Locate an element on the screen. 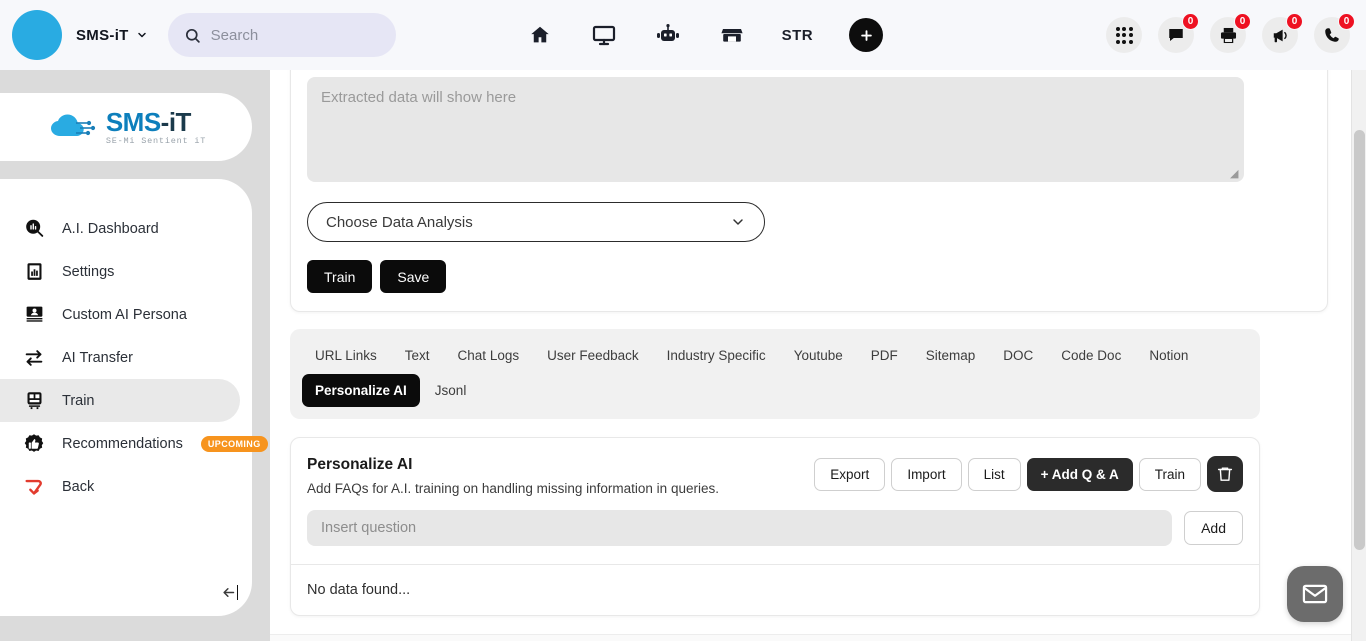 This screenshot has width=1366, height=641. tab-doc: DOC is located at coordinates (1018, 355).